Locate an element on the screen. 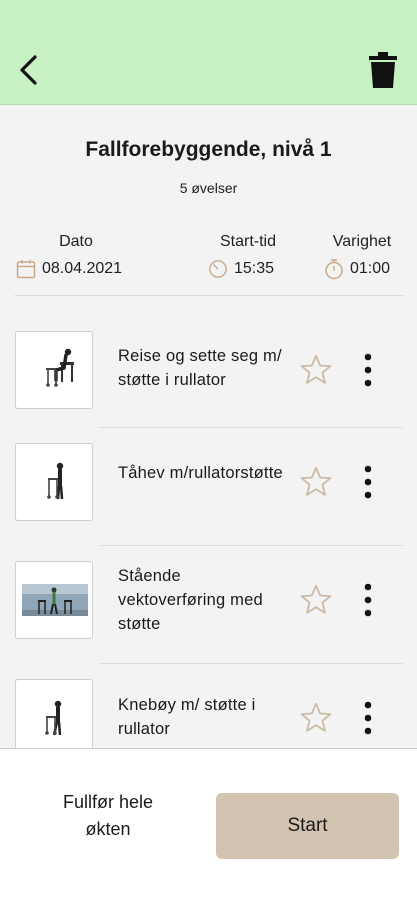 This screenshot has height=900, width=417. delete-button is located at coordinates (383, 70).